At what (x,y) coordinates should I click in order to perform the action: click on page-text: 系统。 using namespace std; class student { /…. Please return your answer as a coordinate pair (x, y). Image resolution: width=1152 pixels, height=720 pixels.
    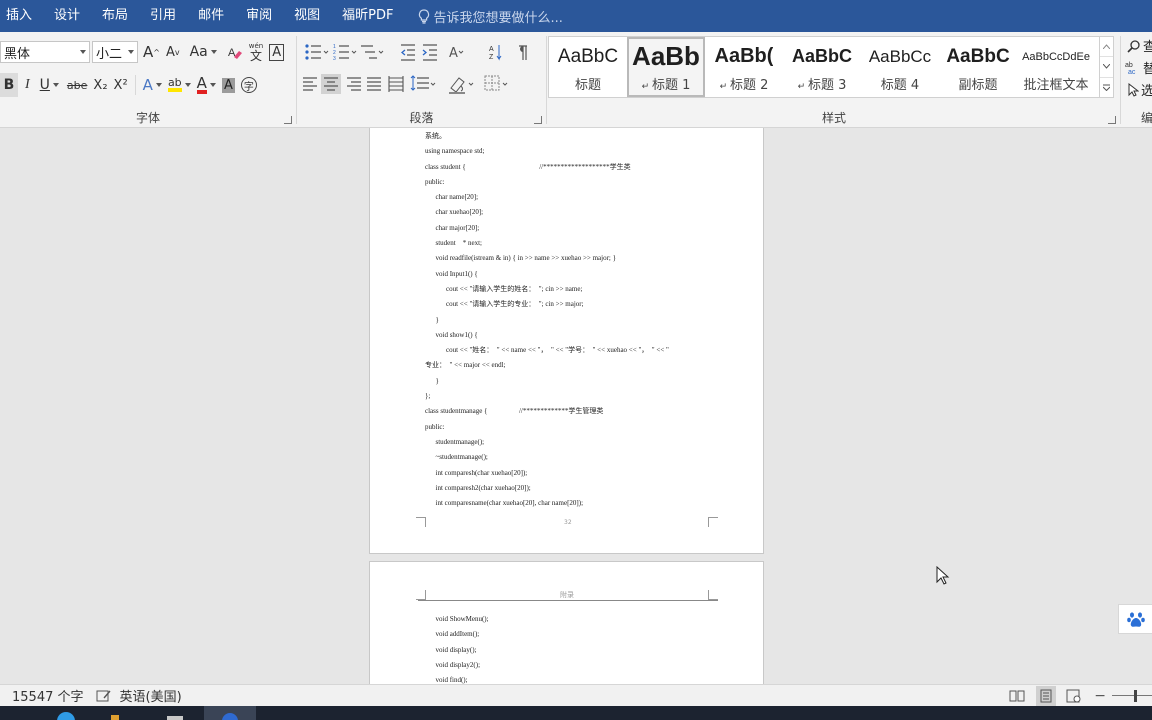
    Looking at the image, I should click on (547, 320).